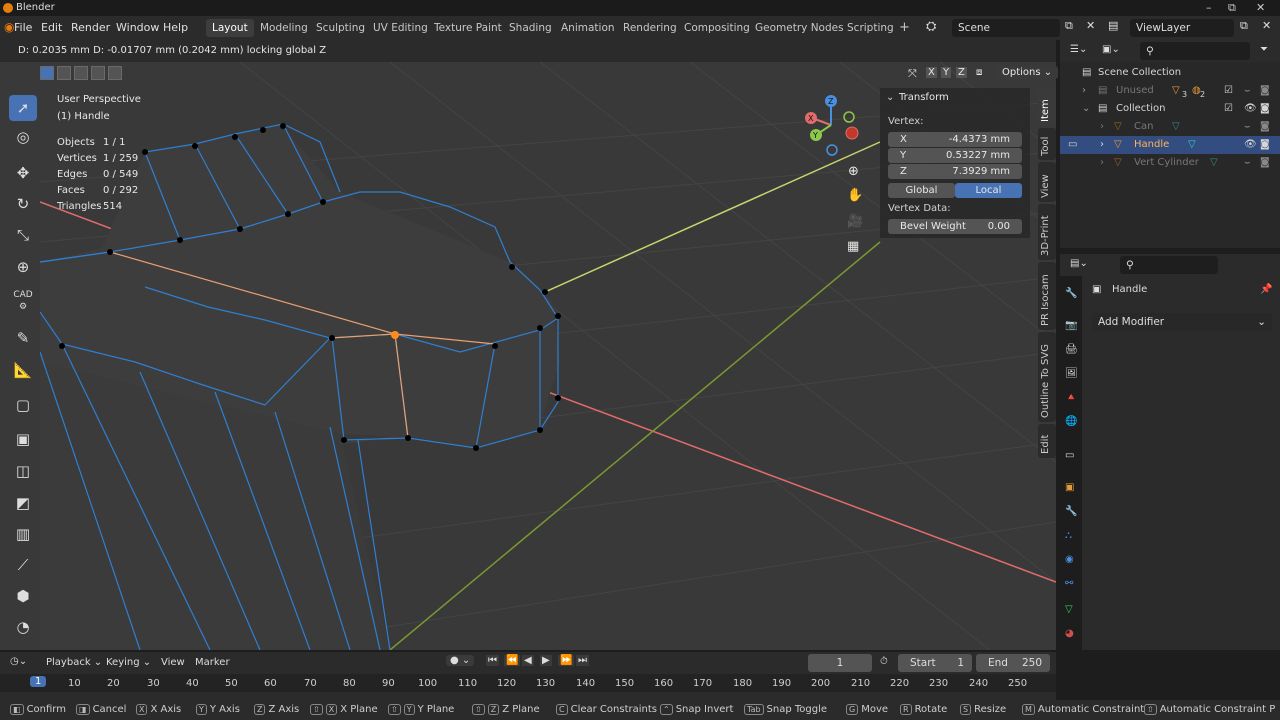 This screenshot has height=720, width=1280. I want to click on tab-pr-isocam: PR Isocam, so click(1047, 296).